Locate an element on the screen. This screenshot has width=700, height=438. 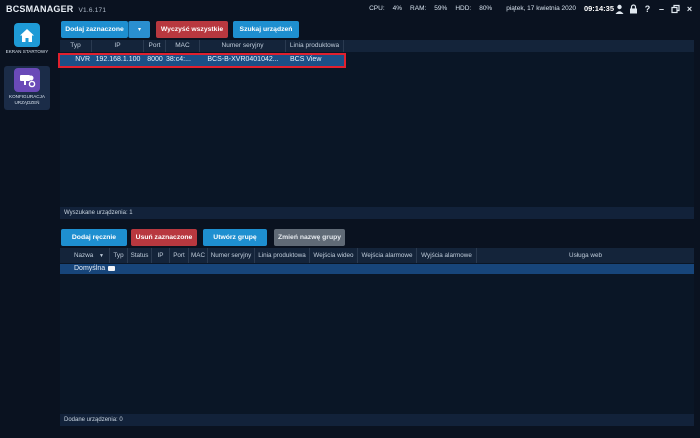
close-icon: × is located at coordinates (689, 9).